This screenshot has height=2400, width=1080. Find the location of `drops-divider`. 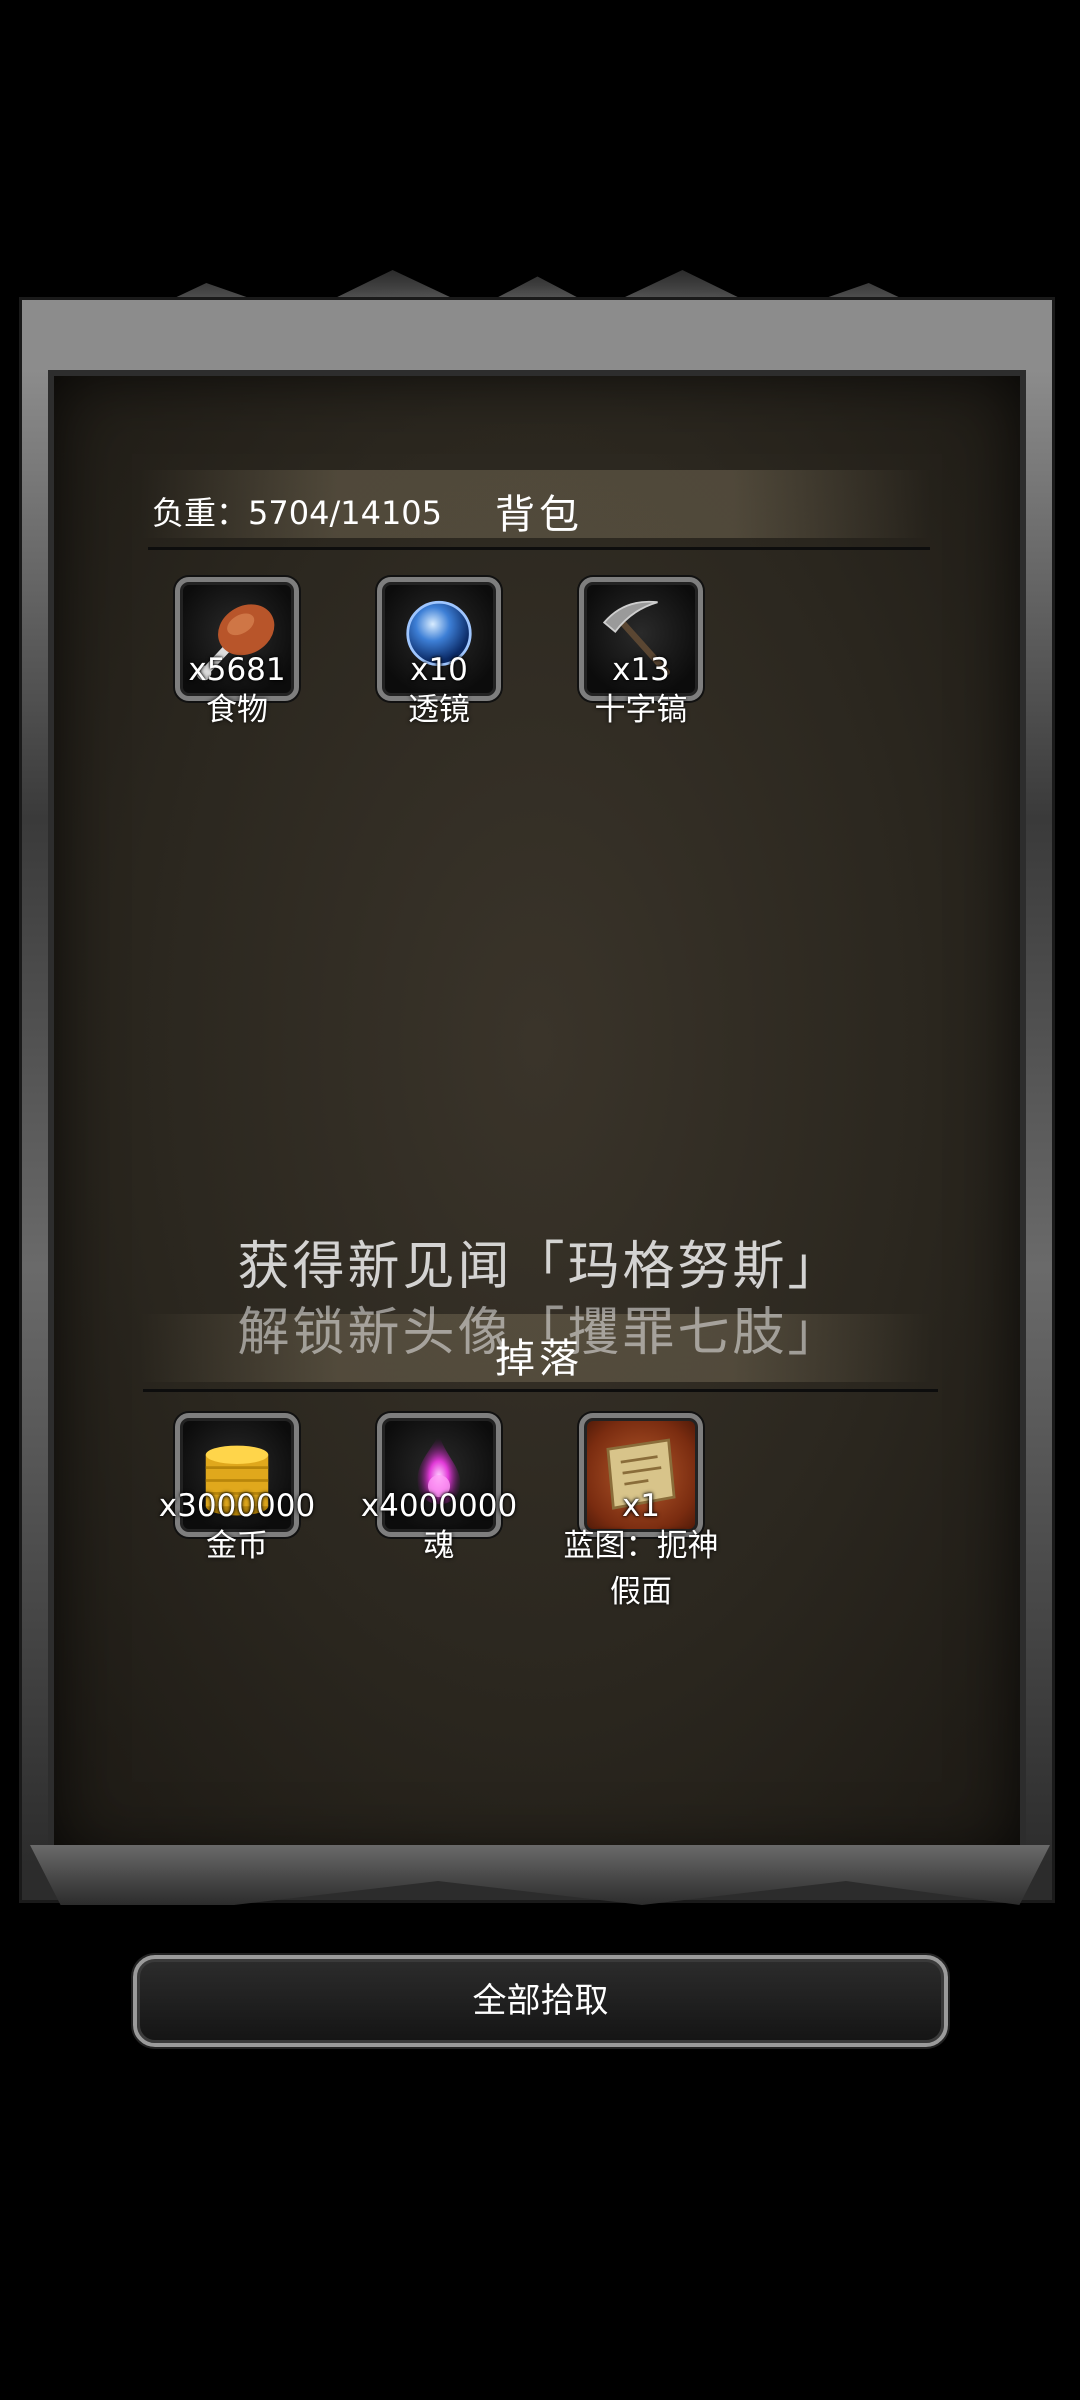

drops-divider is located at coordinates (540, 1390).